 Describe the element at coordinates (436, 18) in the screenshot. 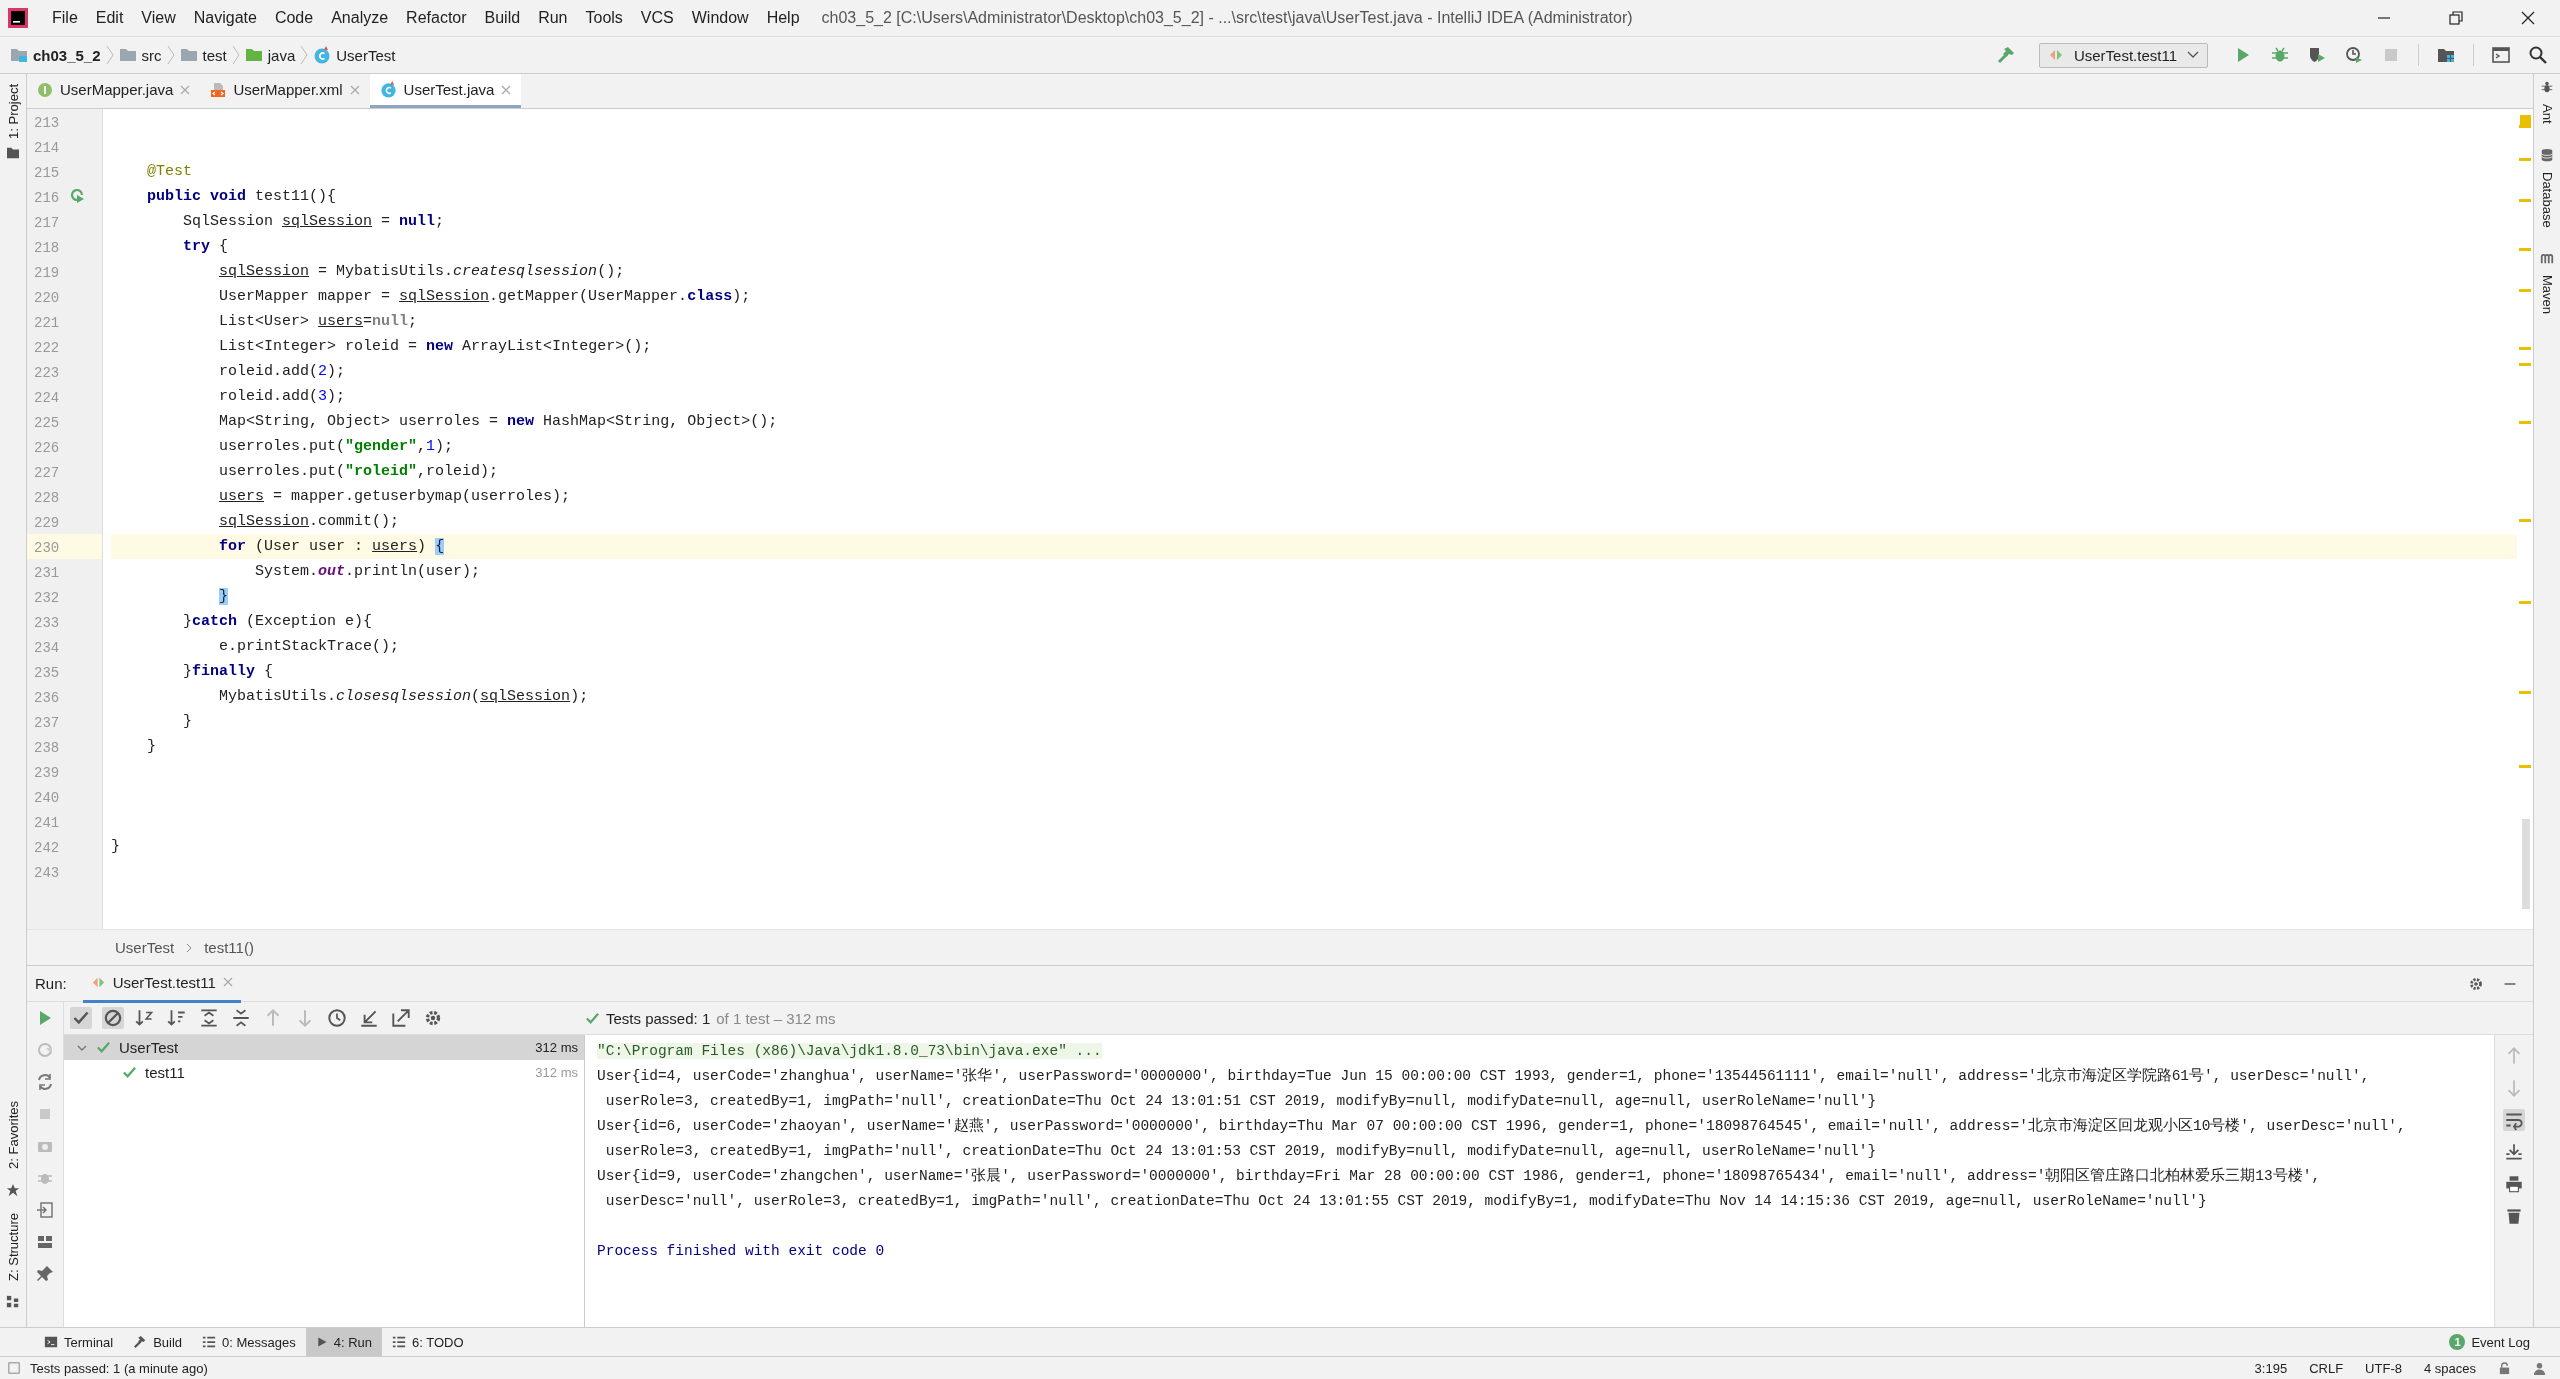

I see `menu-item: Refactor` at that location.